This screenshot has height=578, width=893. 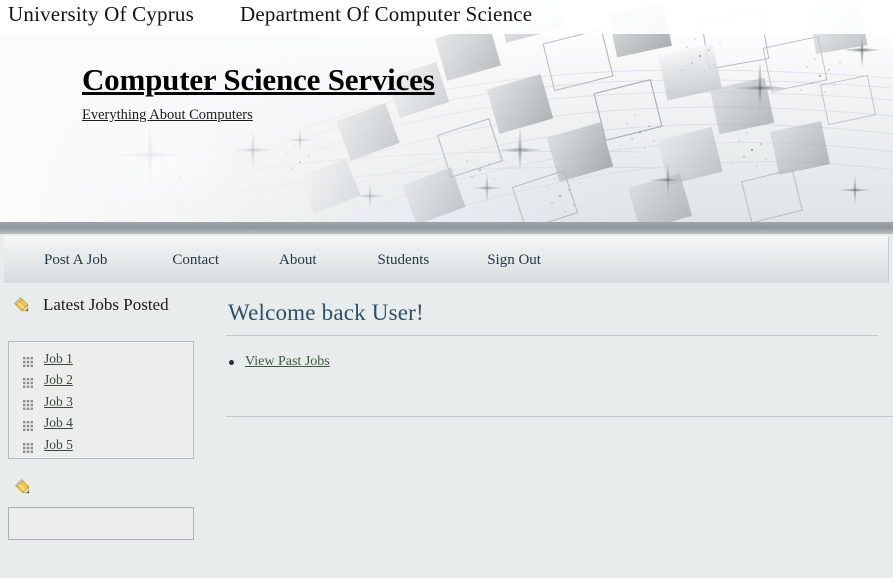 I want to click on list-item: Job 4, so click(x=101, y=424).